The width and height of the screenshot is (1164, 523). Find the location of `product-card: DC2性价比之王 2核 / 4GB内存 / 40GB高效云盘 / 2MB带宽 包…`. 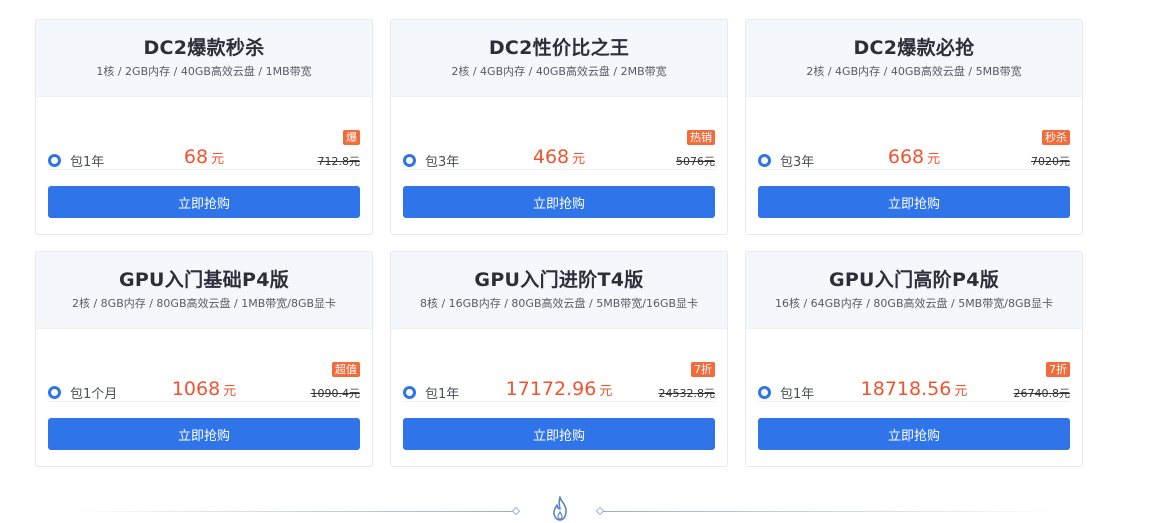

product-card: DC2性价比之王 2核 / 4GB内存 / 40GB高效云盘 / 2MB带宽 包… is located at coordinates (559, 127).